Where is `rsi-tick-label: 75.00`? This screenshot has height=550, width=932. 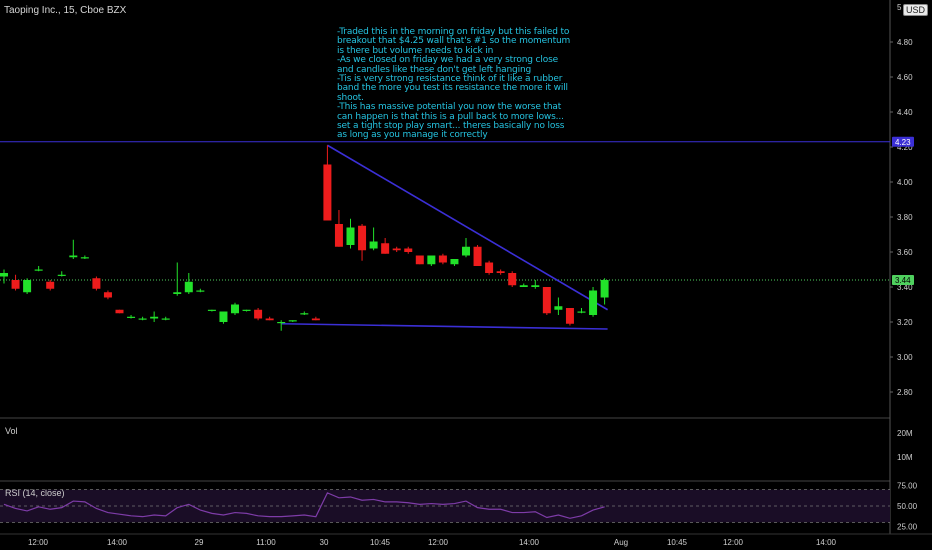
rsi-tick-label: 75.00 is located at coordinates (907, 486).